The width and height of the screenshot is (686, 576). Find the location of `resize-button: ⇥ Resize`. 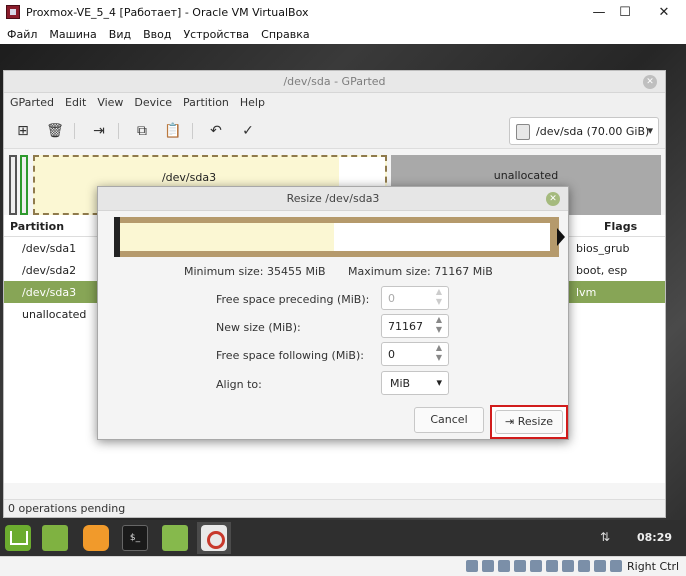

resize-button: ⇥ Resize is located at coordinates (529, 422).